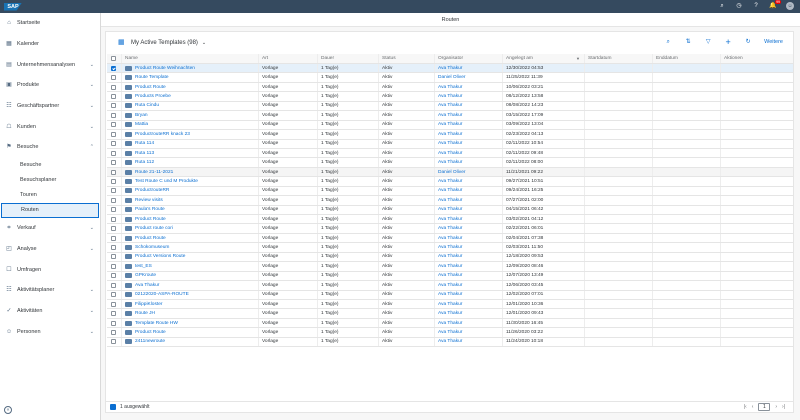  What do you see at coordinates (190, 247) in the screenshot?
I see `name-cell: Schokomuseum` at bounding box center [190, 247].